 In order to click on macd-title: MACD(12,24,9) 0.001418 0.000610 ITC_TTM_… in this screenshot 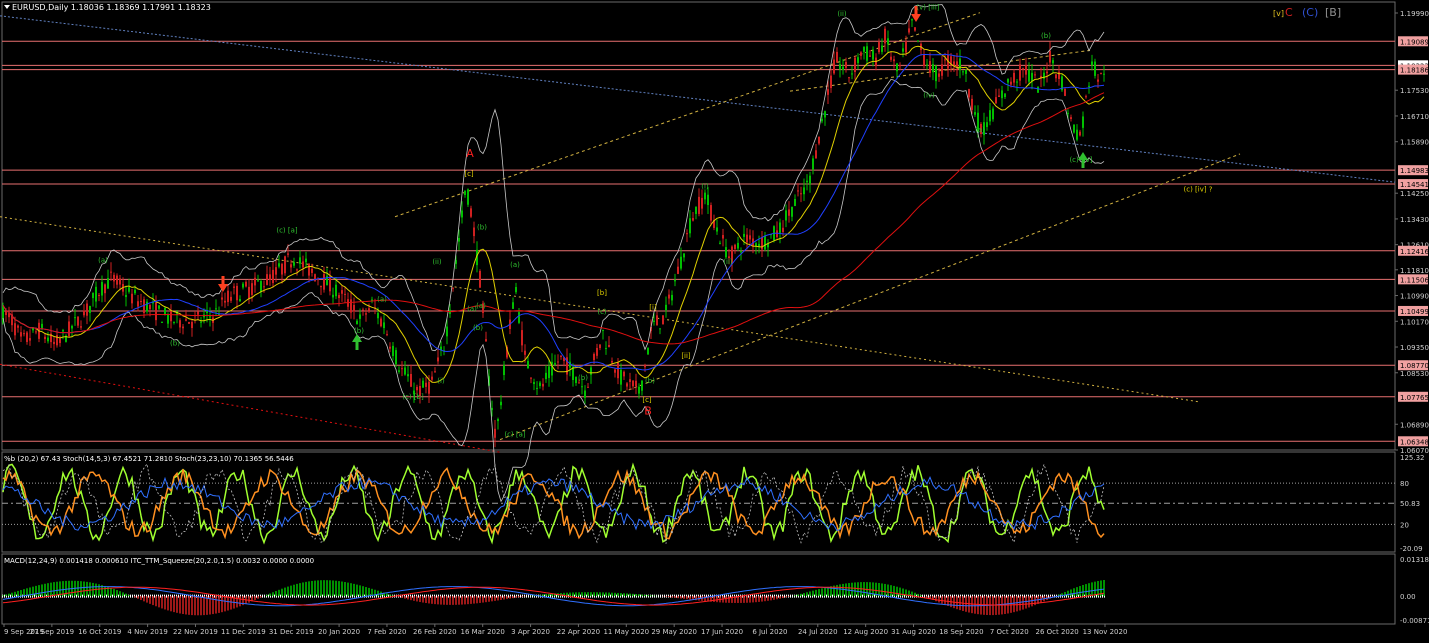, I will do `click(159, 561)`.